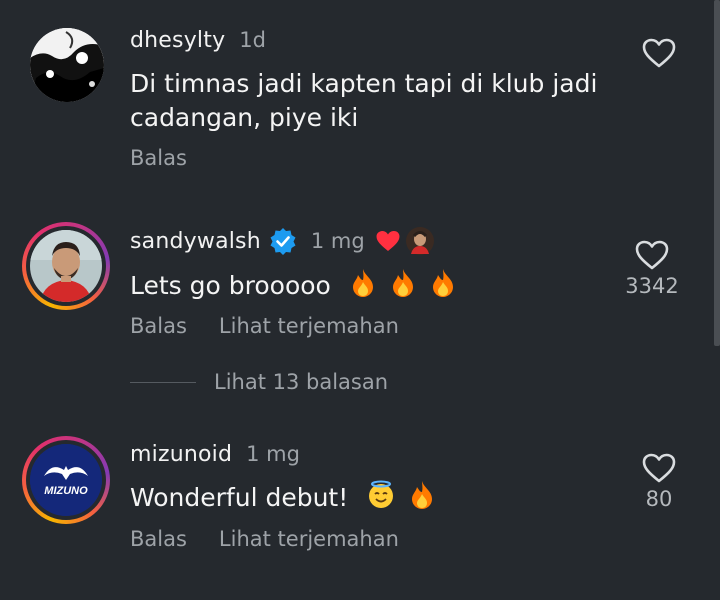 The image size is (720, 600). I want to click on view-replies-button: Lihat 13 balasan, so click(259, 382).